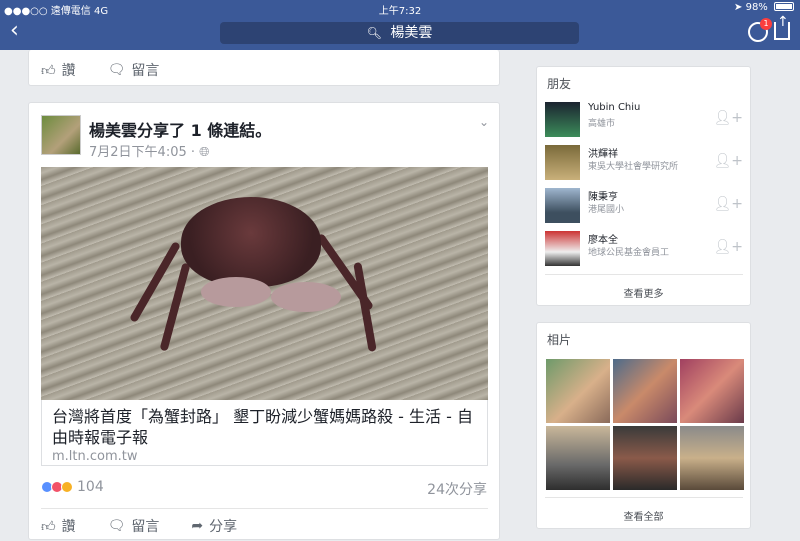 The image size is (800, 541). Describe the element at coordinates (644, 121) in the screenshot. I see `friend-item: Yubin Chiu 高雄市 👤︎+` at that location.